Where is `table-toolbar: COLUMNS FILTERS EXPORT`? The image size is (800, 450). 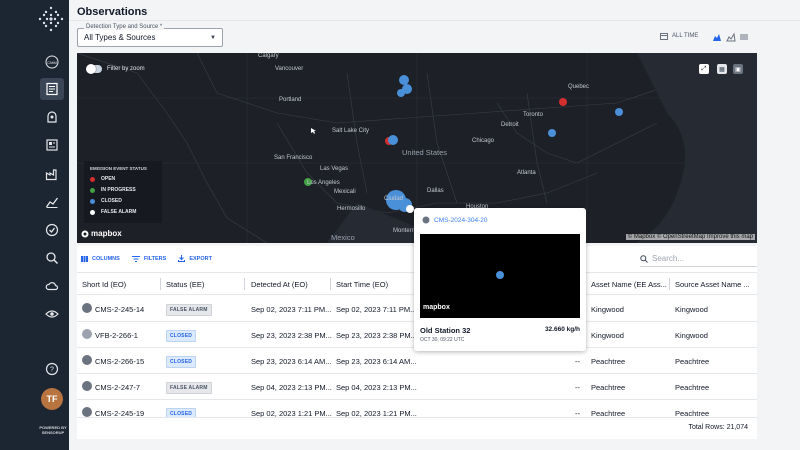
table-toolbar: COLUMNS FILTERS EXPORT is located at coordinates (146, 258).